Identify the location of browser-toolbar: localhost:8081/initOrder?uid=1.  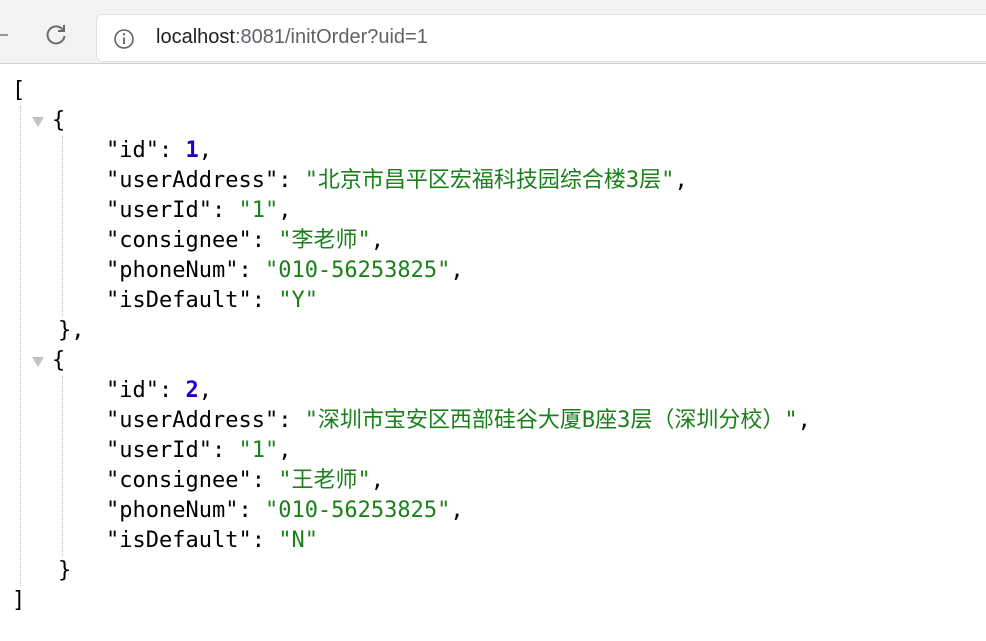
(493, 32).